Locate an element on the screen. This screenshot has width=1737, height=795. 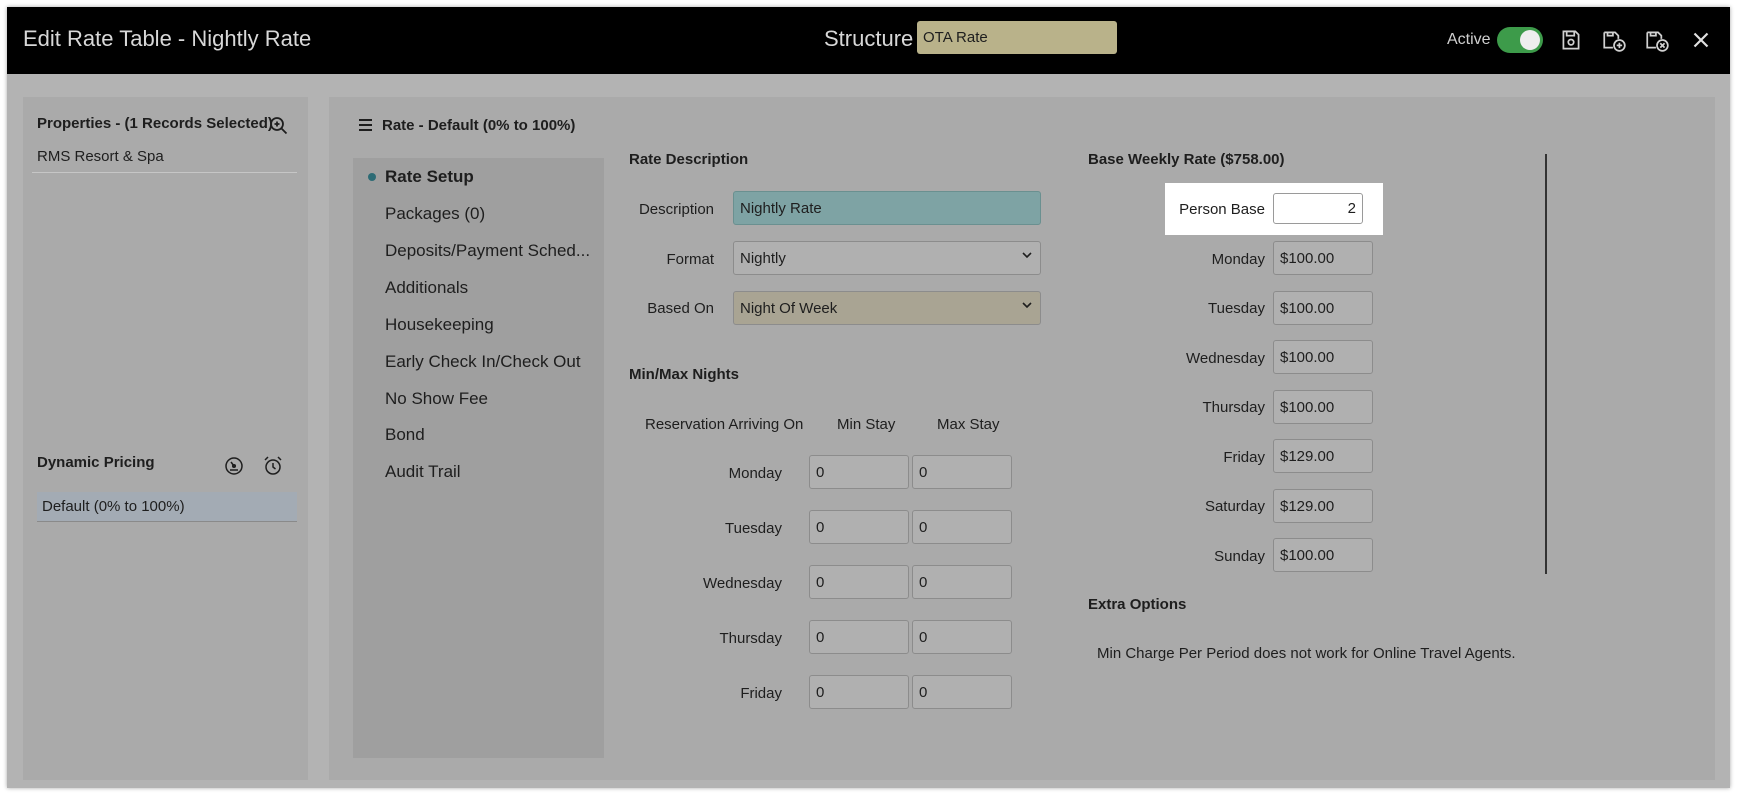
dynamic-pricing-title: Dynamic Pricing is located at coordinates (96, 462).